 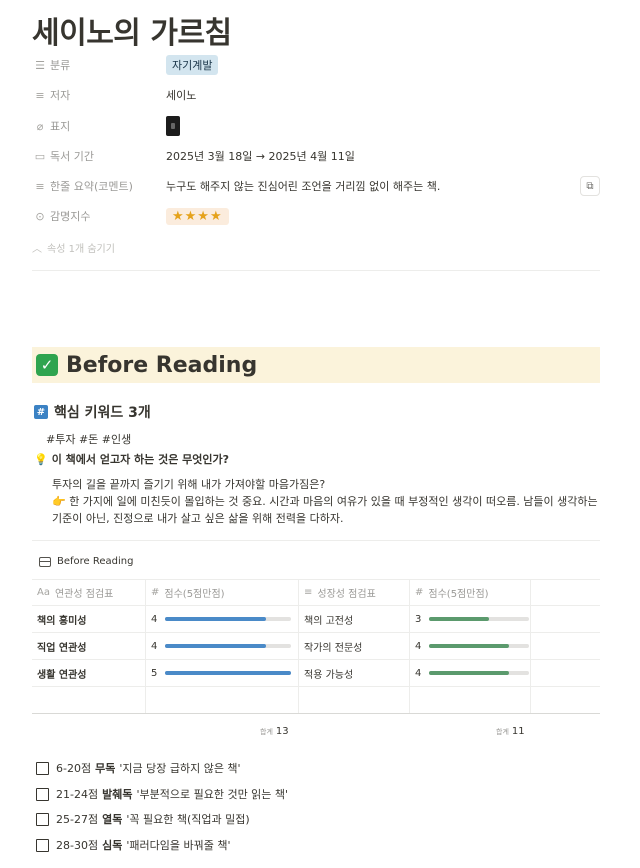 I want to click on list-icon: ☰, so click(x=40, y=65).